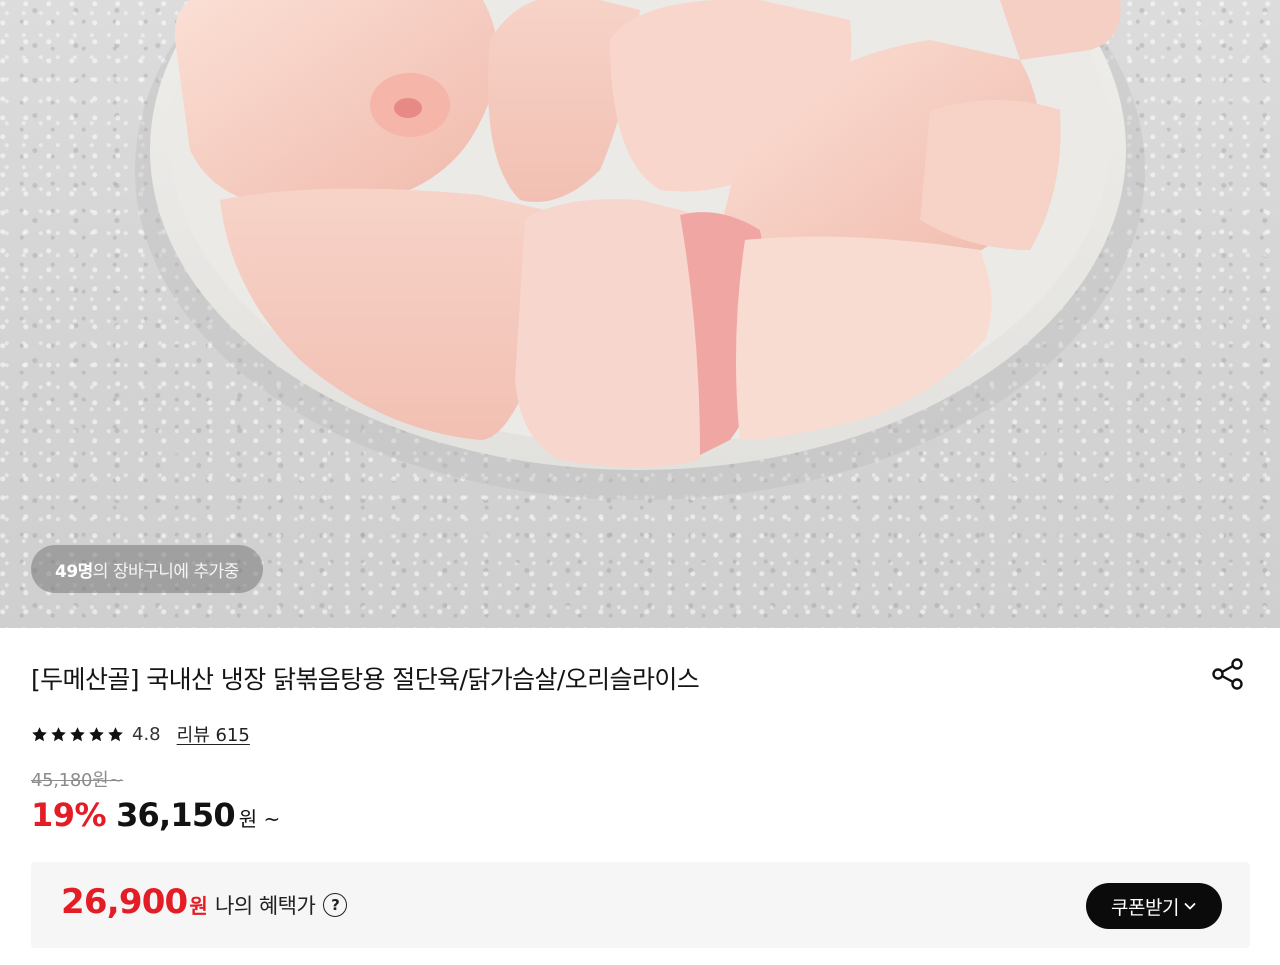  I want to click on sale-price-unit: 원 ~, so click(259, 819).